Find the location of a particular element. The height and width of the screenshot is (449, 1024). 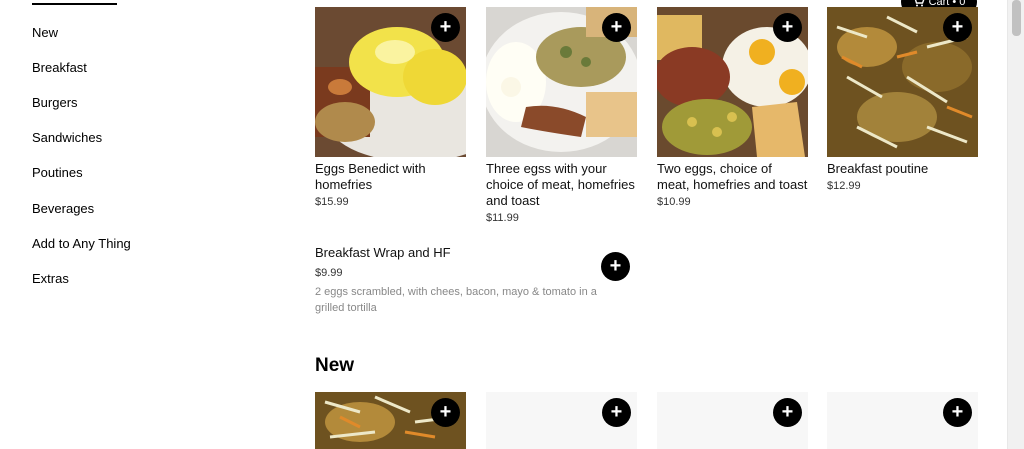

sidebar-item-sandwiches: Sandwiches is located at coordinates (67, 137).